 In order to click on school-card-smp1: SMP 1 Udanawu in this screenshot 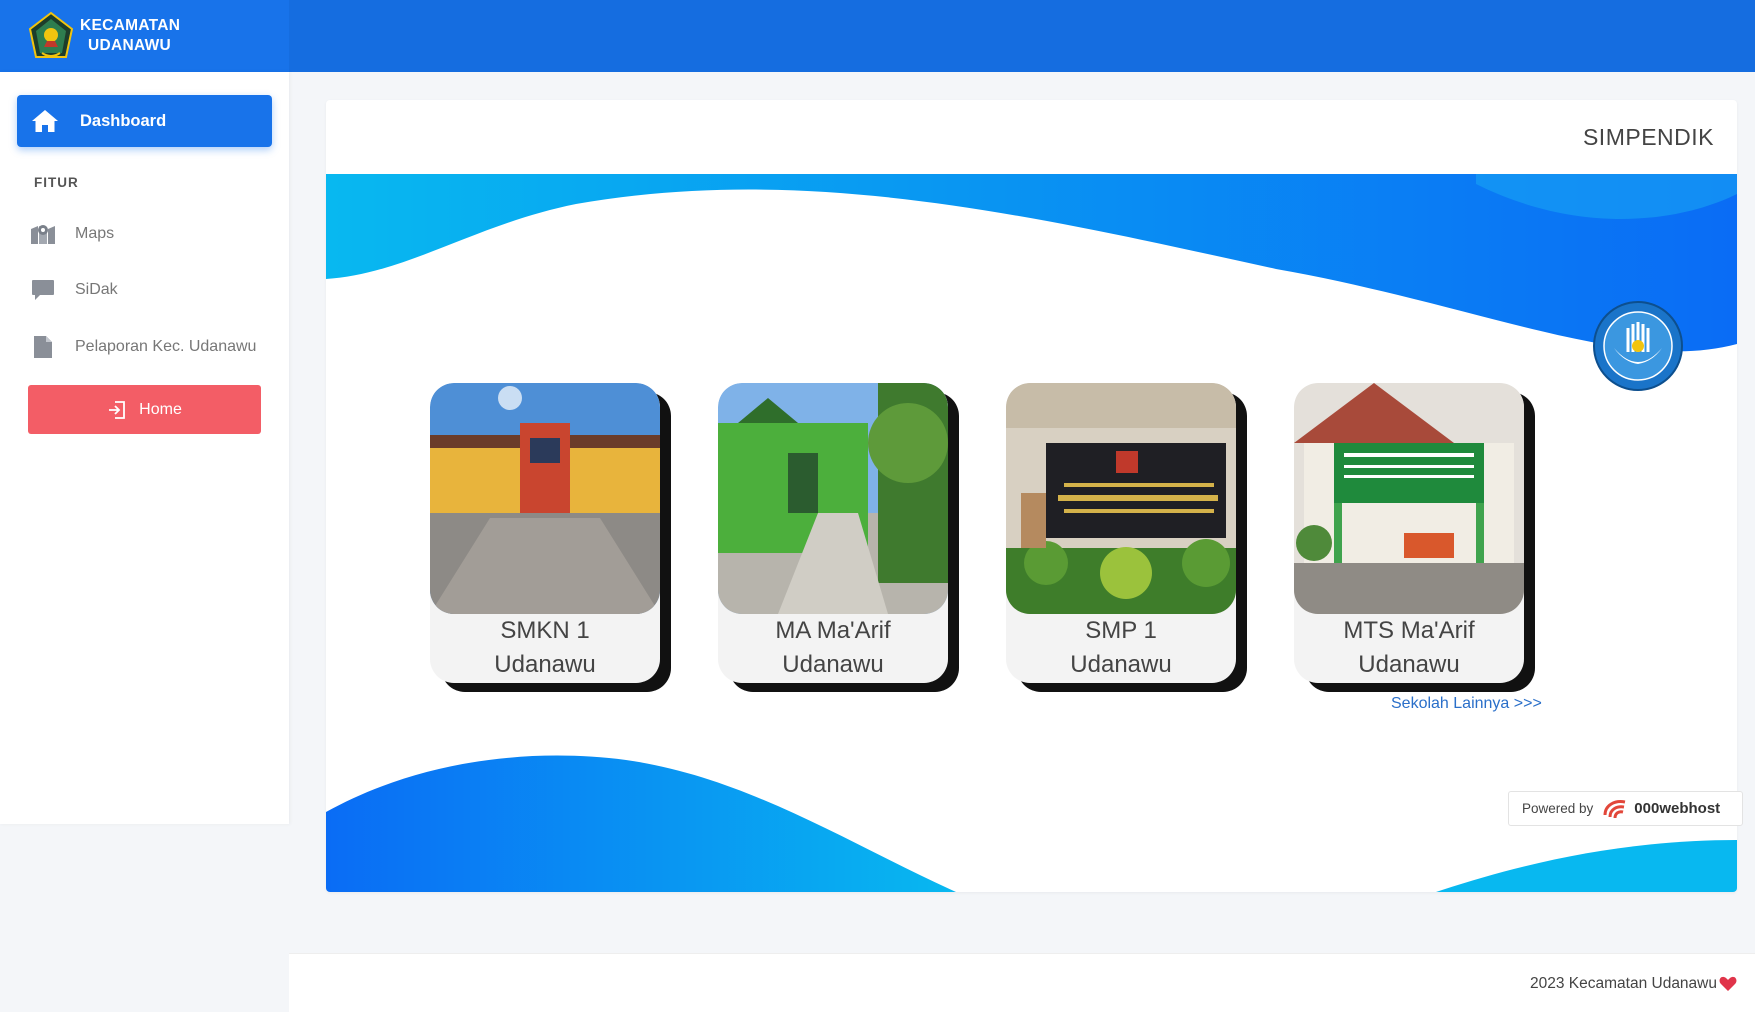, I will do `click(1121, 533)`.